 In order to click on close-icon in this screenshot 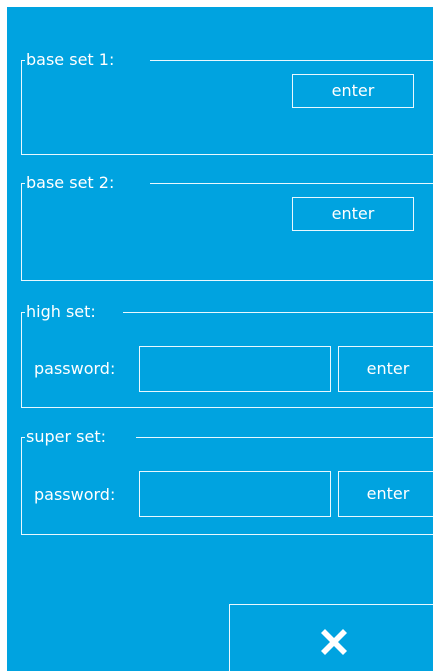, I will do `click(334, 642)`.